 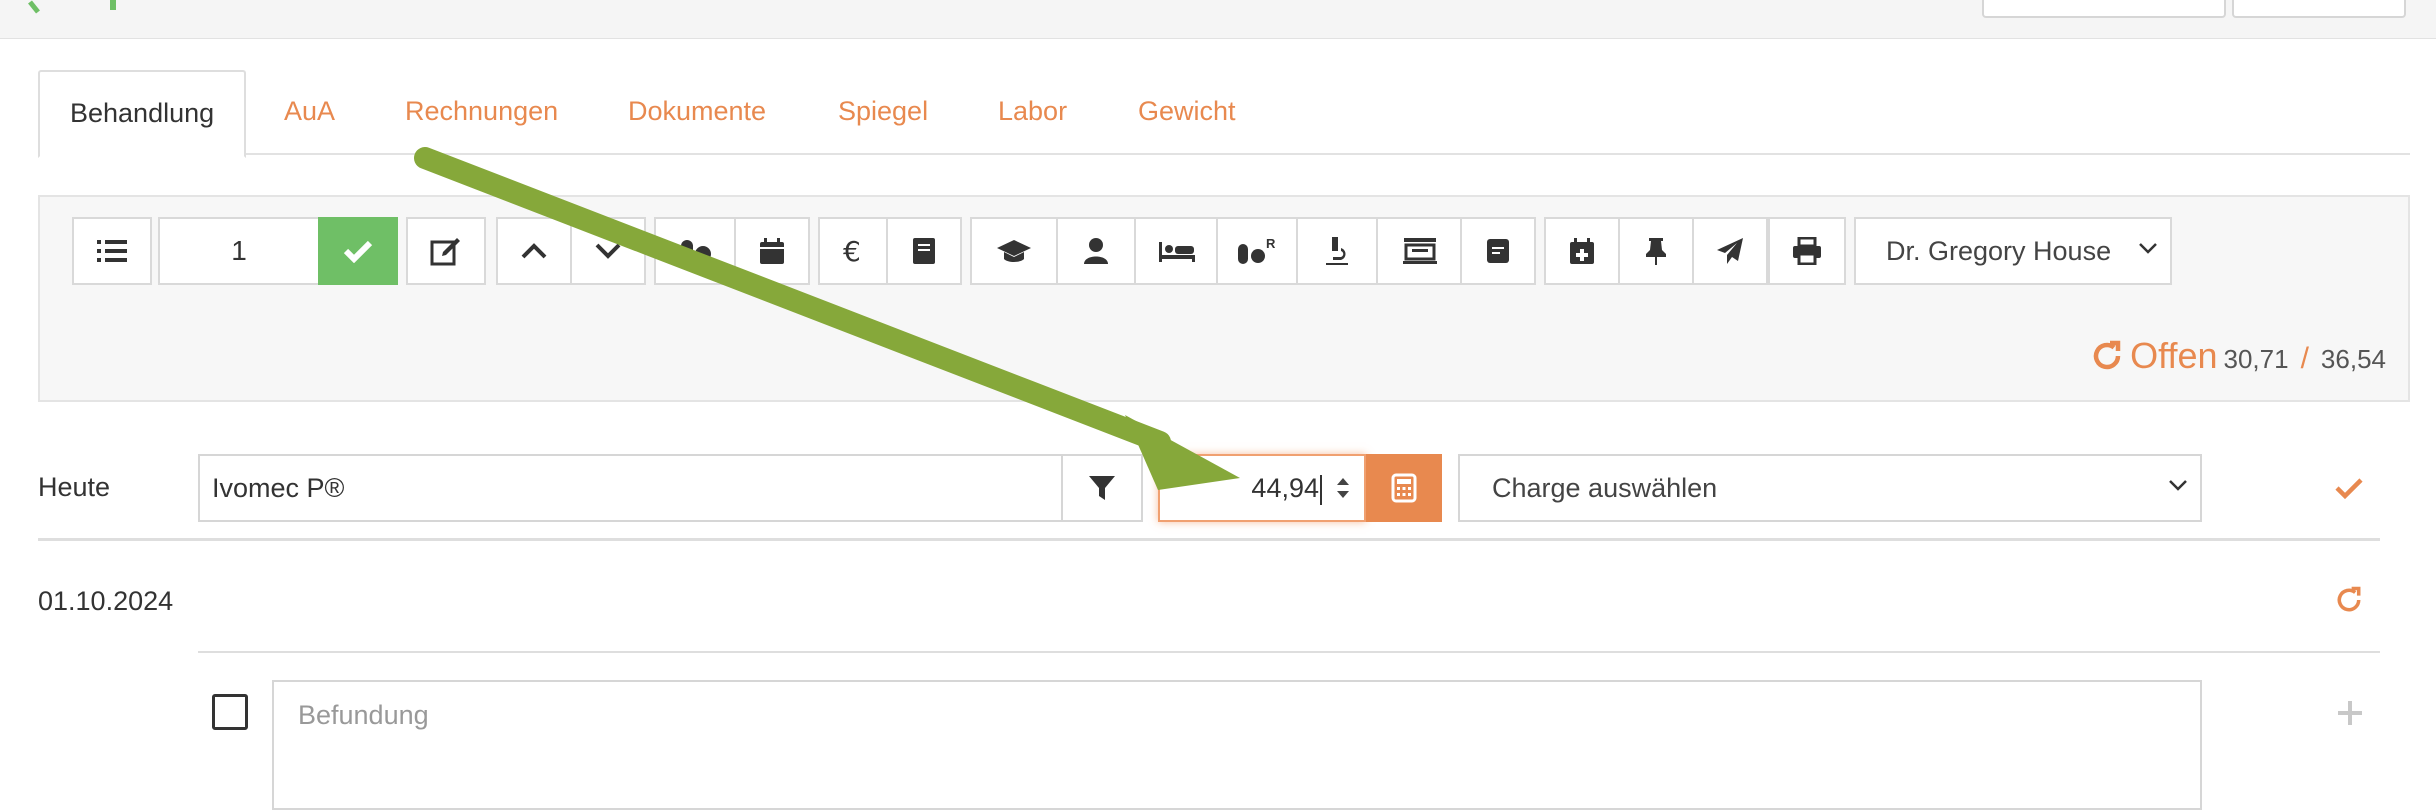 I want to click on book-icon, so click(x=924, y=251).